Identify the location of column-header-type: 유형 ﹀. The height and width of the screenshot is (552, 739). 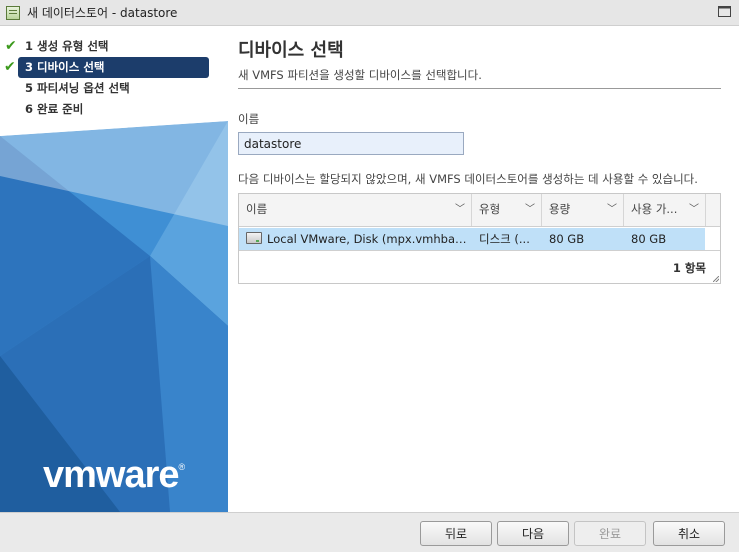
(507, 210).